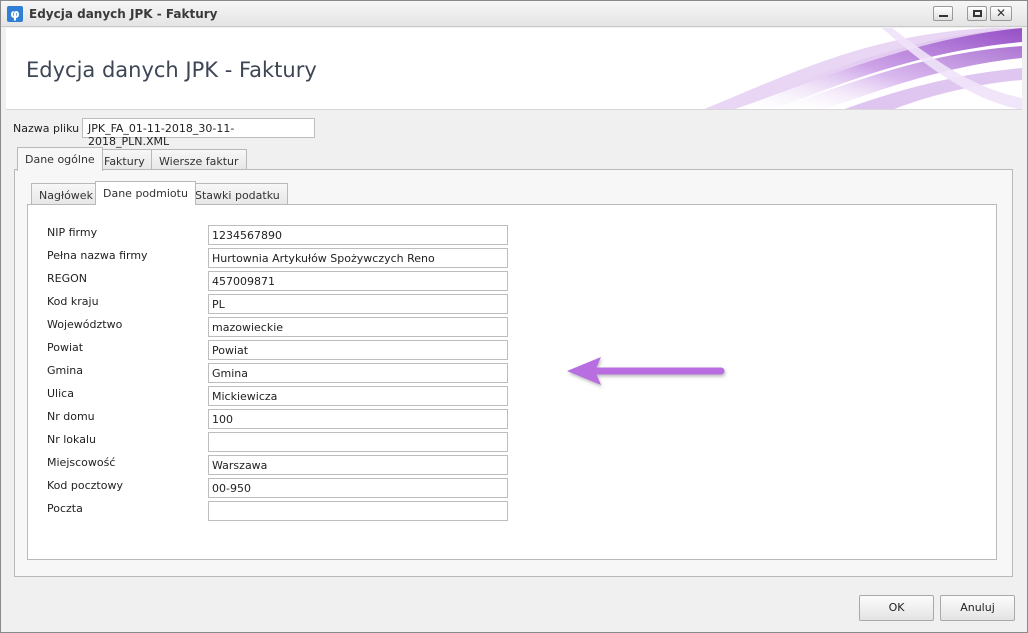 The height and width of the screenshot is (633, 1028). I want to click on voivodeship-field: mazowieckie, so click(358, 327).